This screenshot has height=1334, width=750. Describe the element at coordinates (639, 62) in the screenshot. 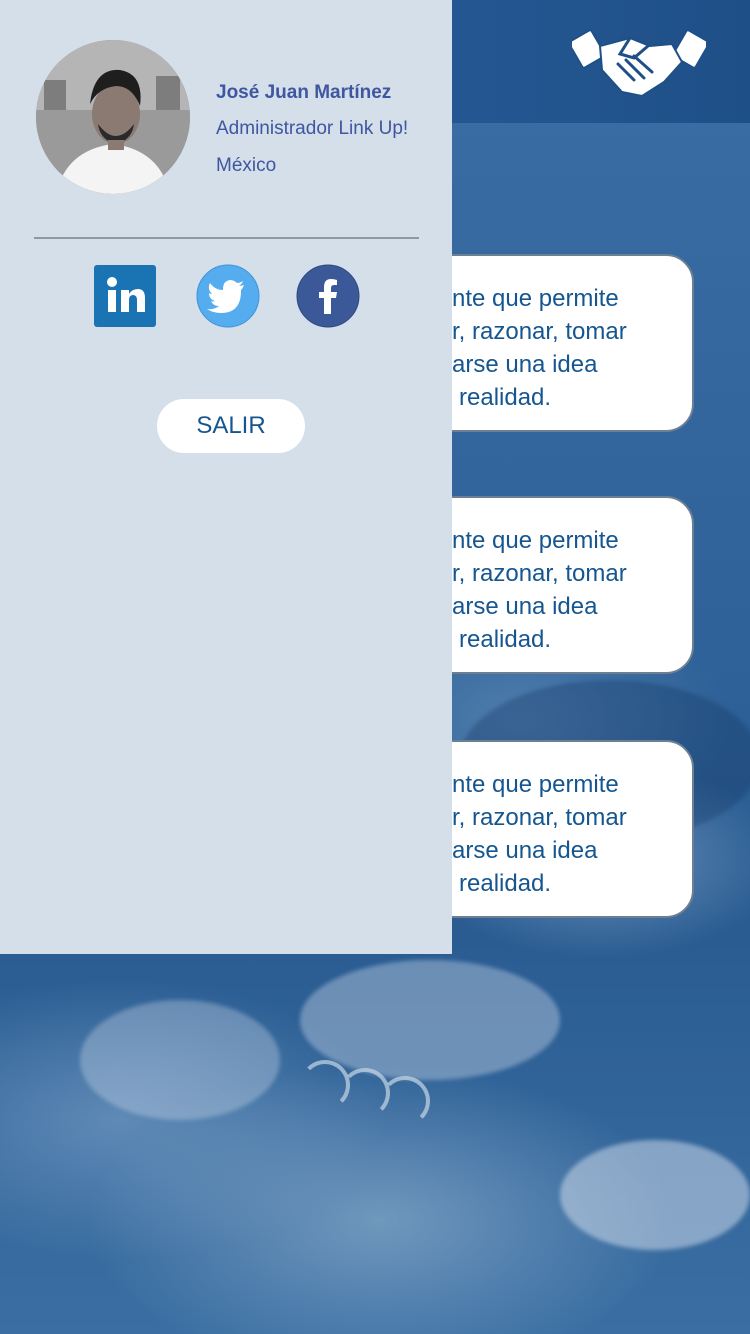

I see `handshake-icon` at that location.